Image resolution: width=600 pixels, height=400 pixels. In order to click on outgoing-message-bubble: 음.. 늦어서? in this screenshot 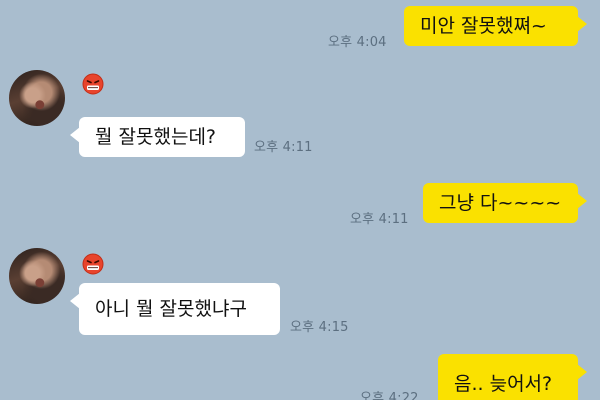, I will do `click(512, 377)`.